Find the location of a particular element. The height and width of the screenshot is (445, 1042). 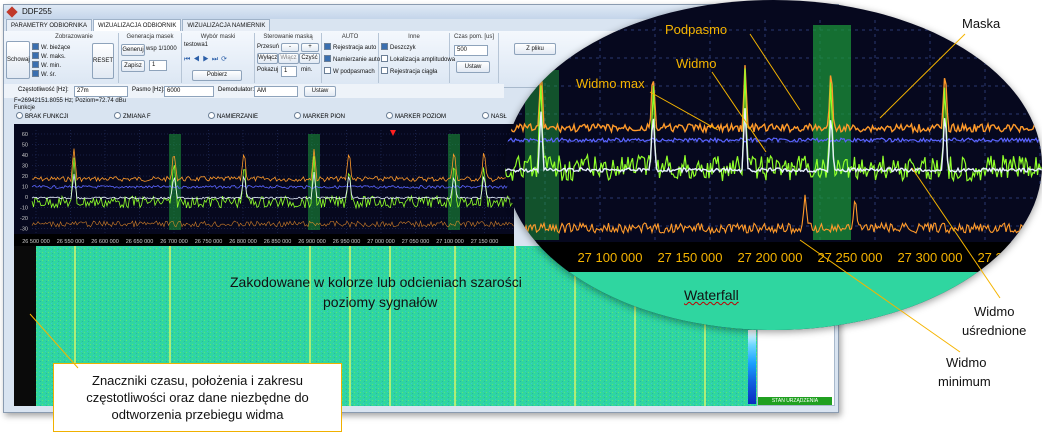

funkcje-label: Funkcje is located at coordinates (25, 108).